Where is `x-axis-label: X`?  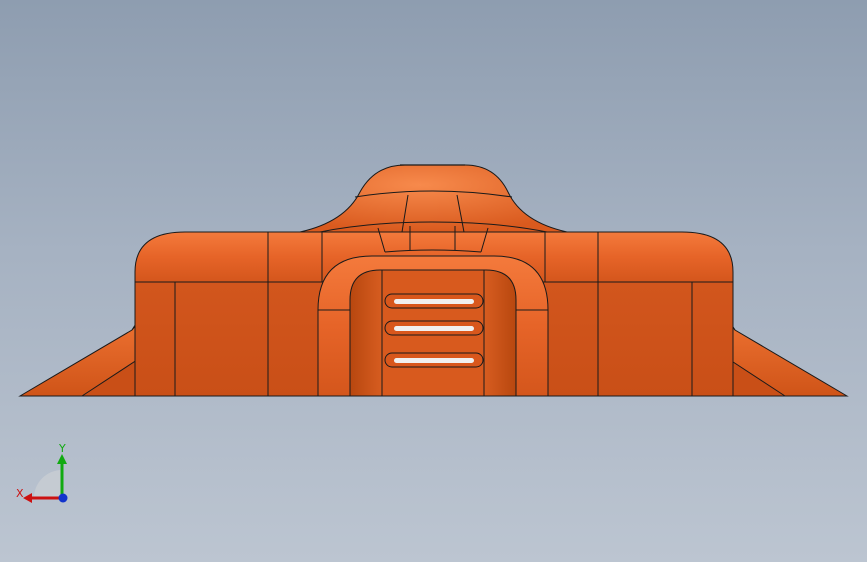 x-axis-label: X is located at coordinates (20, 493).